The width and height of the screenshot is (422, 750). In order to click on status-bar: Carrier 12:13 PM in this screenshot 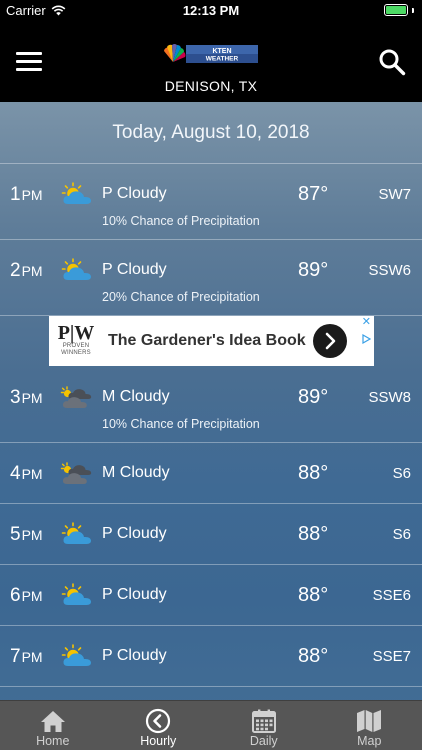, I will do `click(211, 11)`.